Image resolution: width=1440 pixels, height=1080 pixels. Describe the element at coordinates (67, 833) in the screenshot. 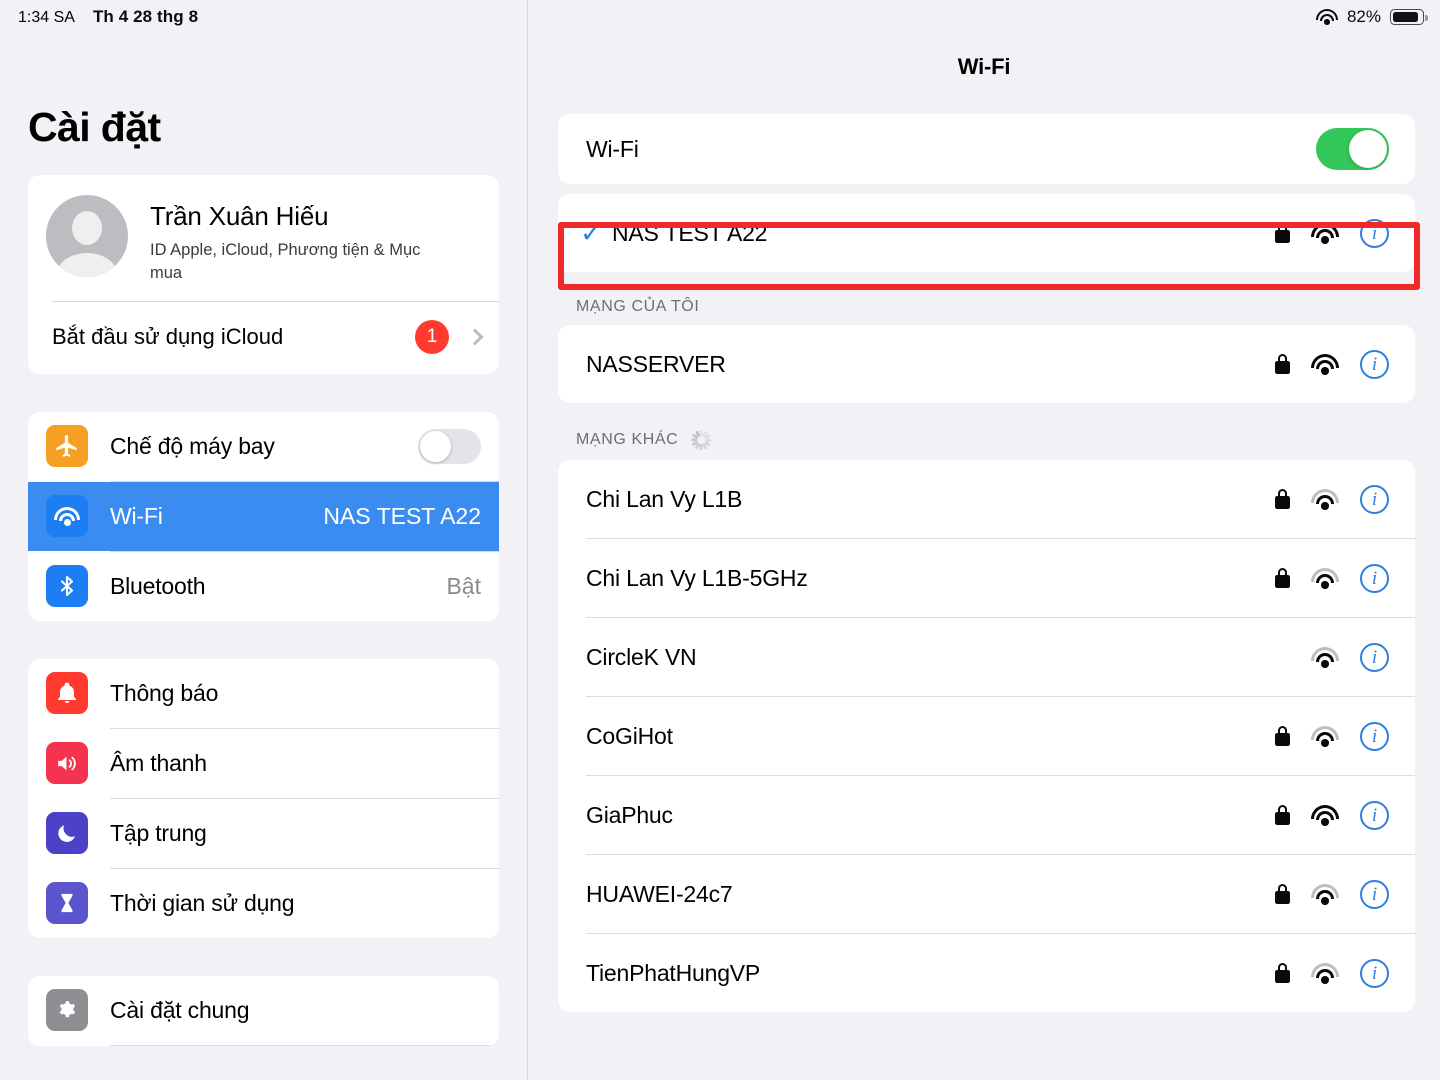

I see `moon-icon` at that location.